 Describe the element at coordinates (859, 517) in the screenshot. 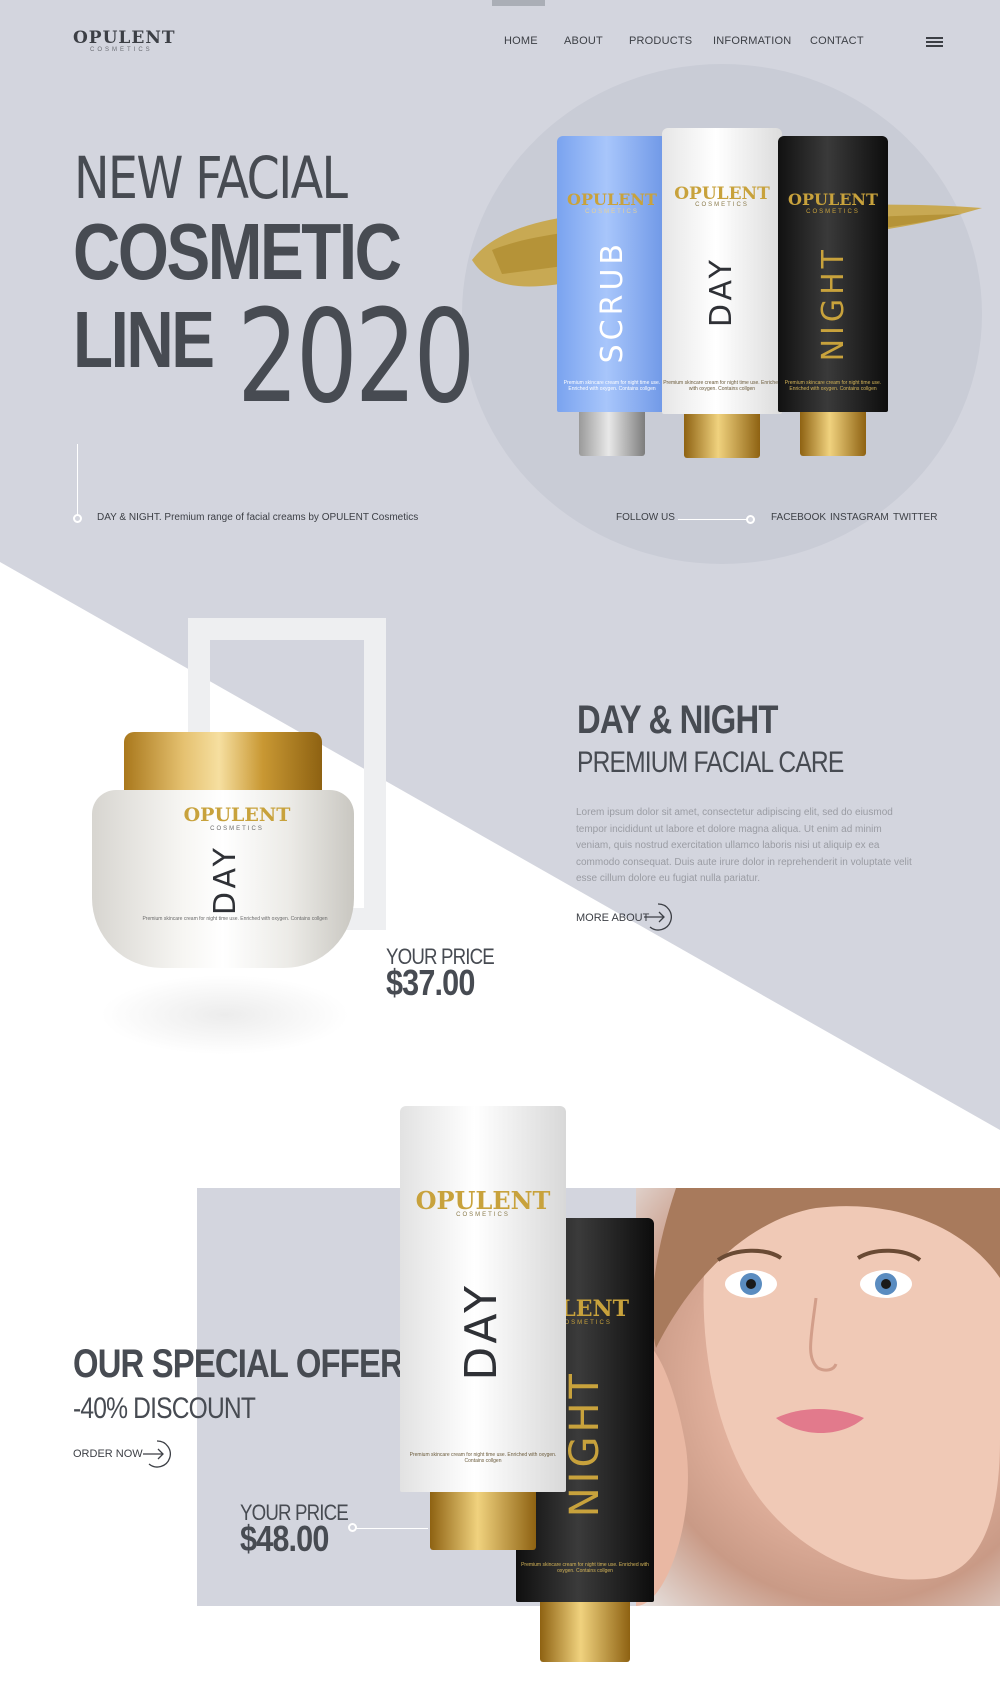

I see `social-instagram: INSTAGRAM` at that location.